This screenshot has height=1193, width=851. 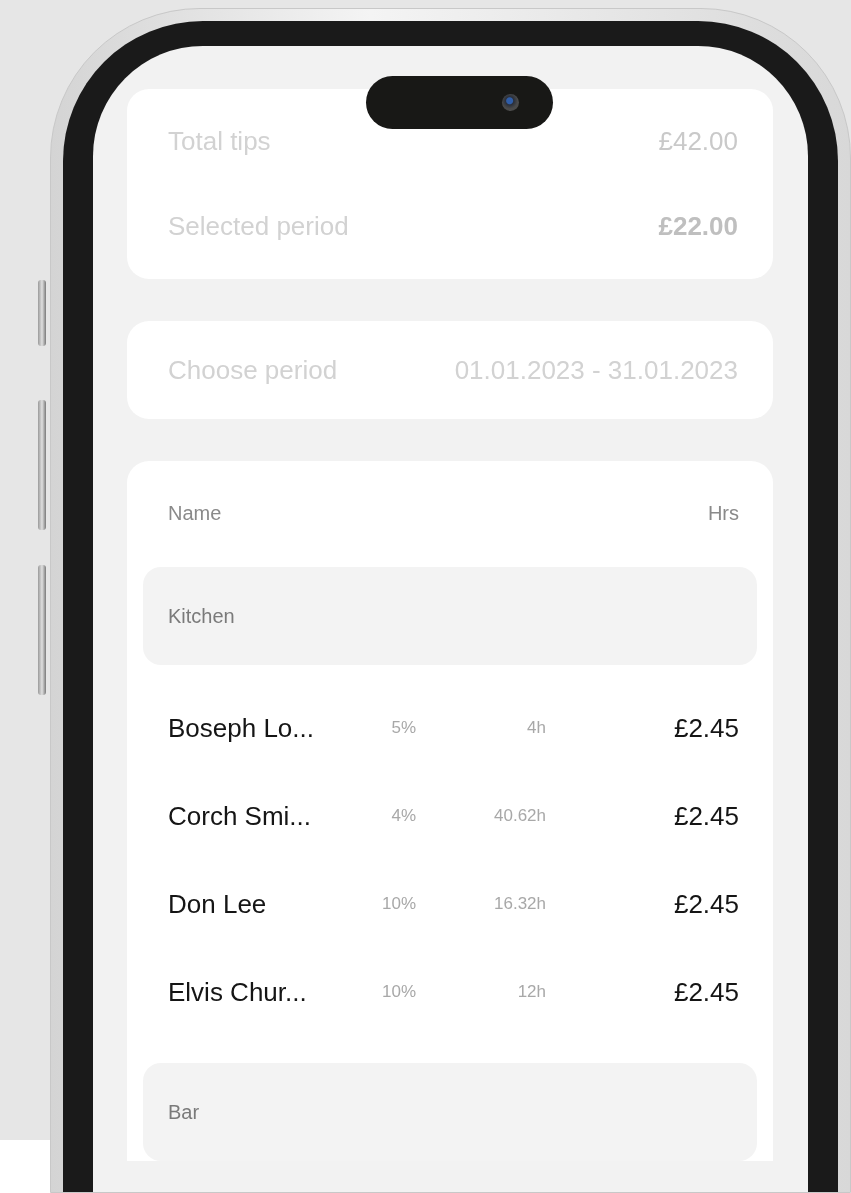 I want to click on summary-amount: £22.00, so click(x=698, y=226).